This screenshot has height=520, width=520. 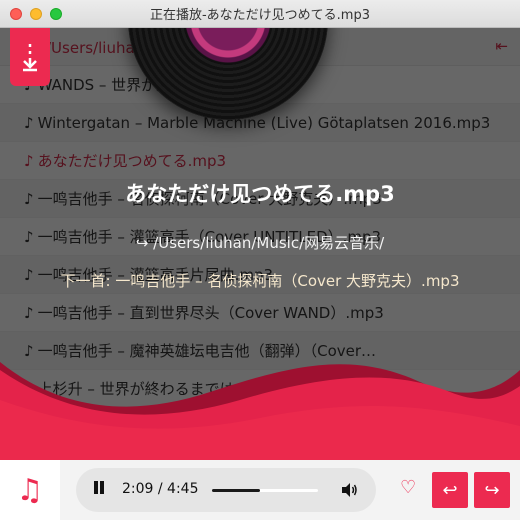 I want to click on now-playing-title: あなただけ见つめてる.mp3, so click(x=260, y=194).